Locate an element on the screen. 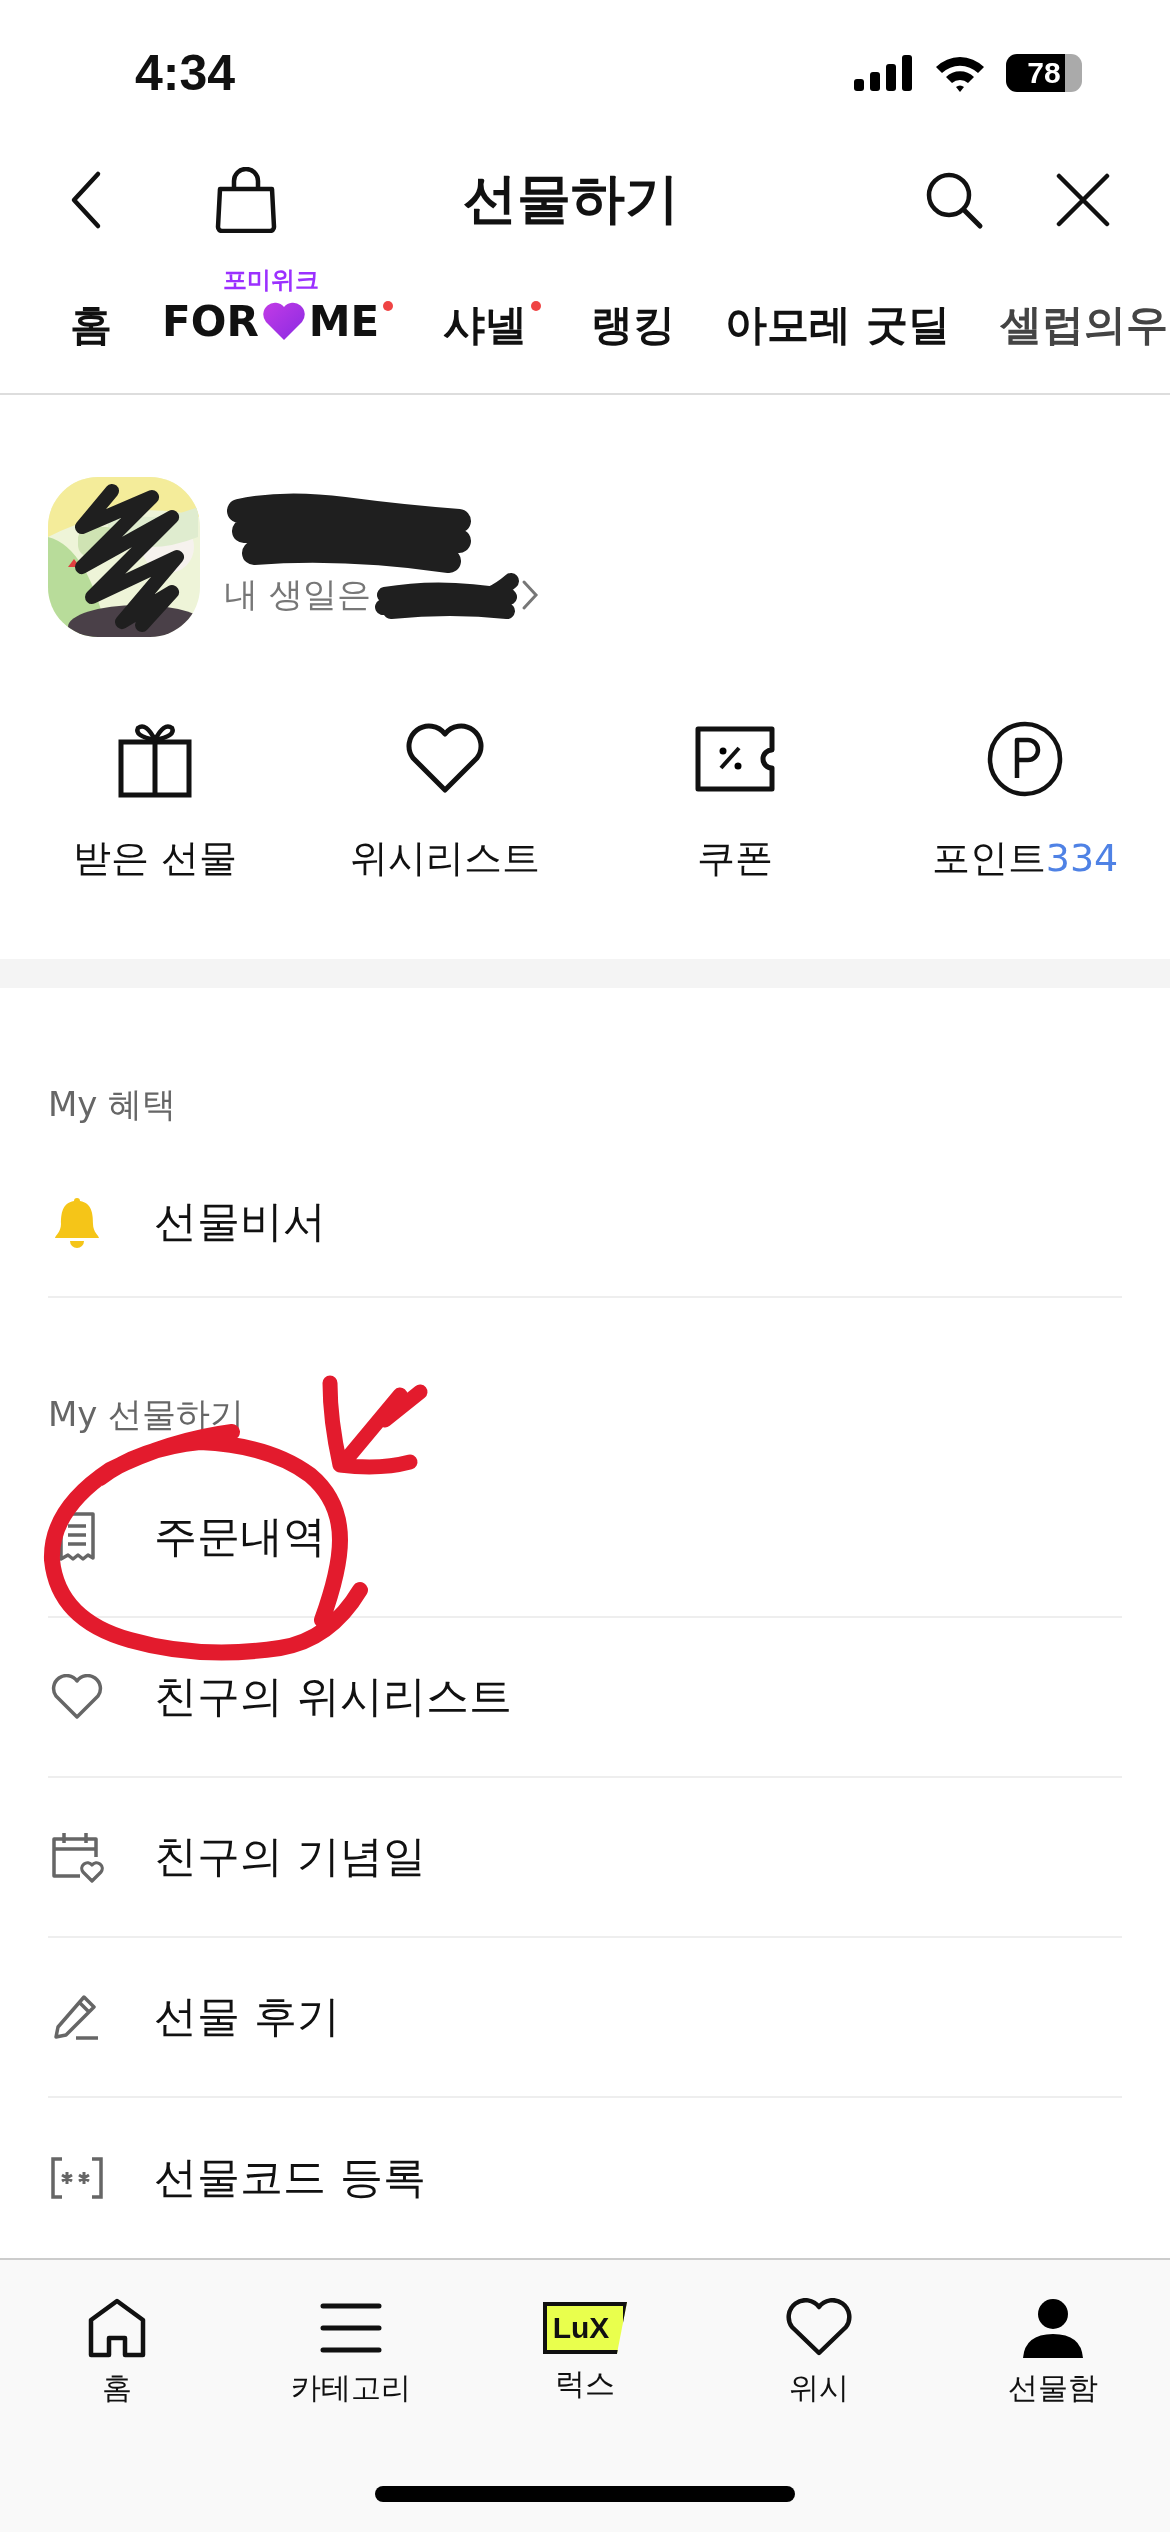  menu-row: 친구의 기념일 is located at coordinates (585, 1858).